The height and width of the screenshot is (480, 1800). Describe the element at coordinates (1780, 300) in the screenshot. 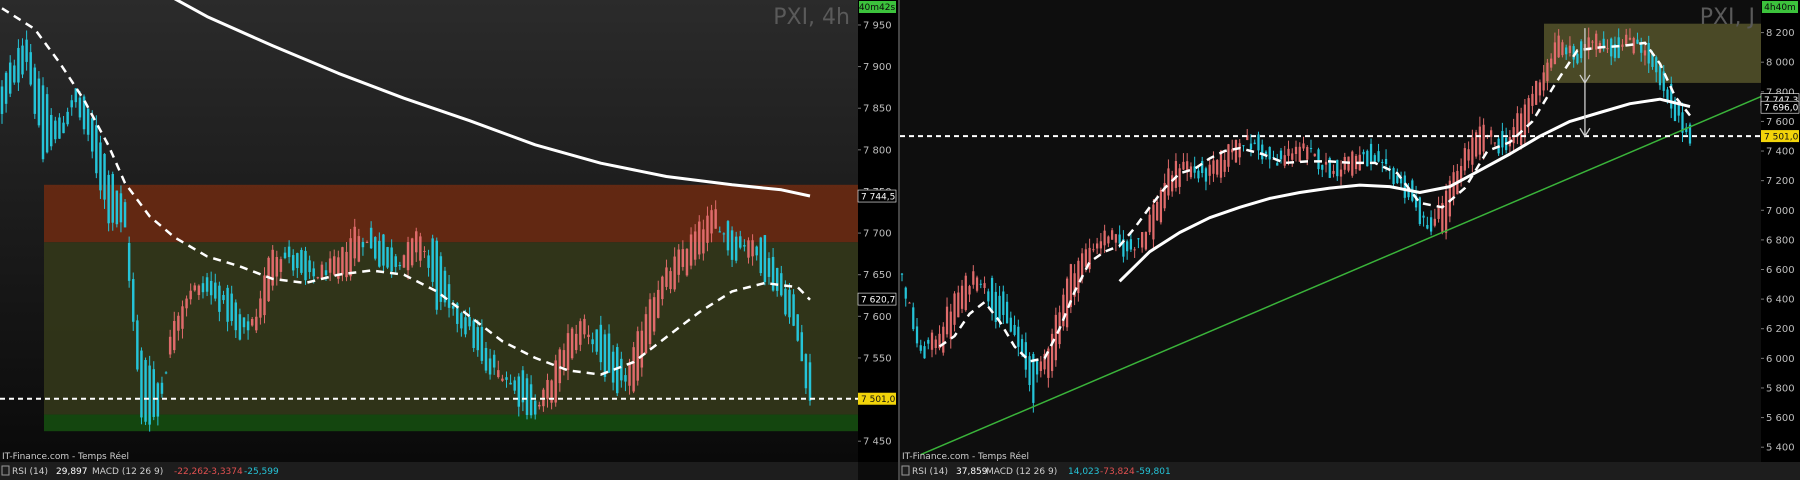

I see `y-tick-label: 6 400` at that location.